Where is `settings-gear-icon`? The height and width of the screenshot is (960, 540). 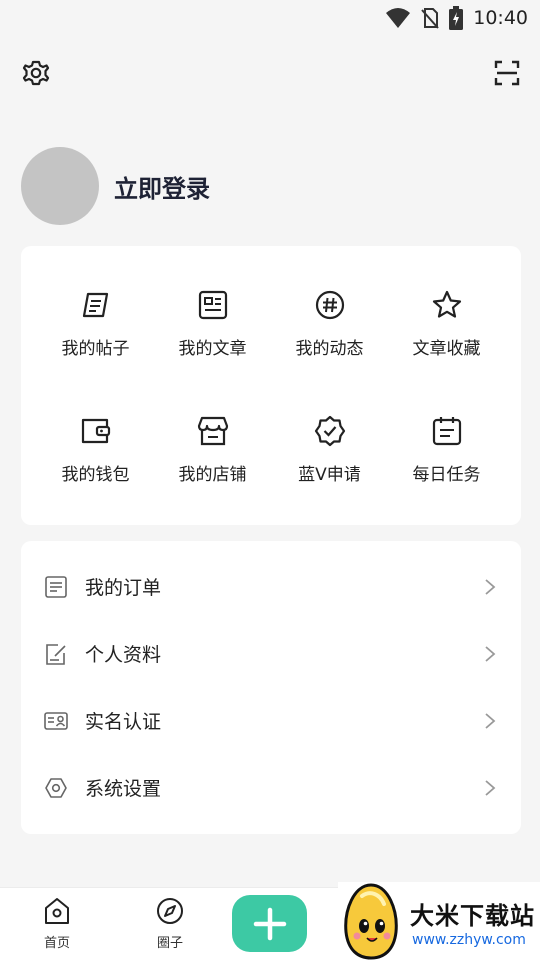 settings-gear-icon is located at coordinates (36, 73).